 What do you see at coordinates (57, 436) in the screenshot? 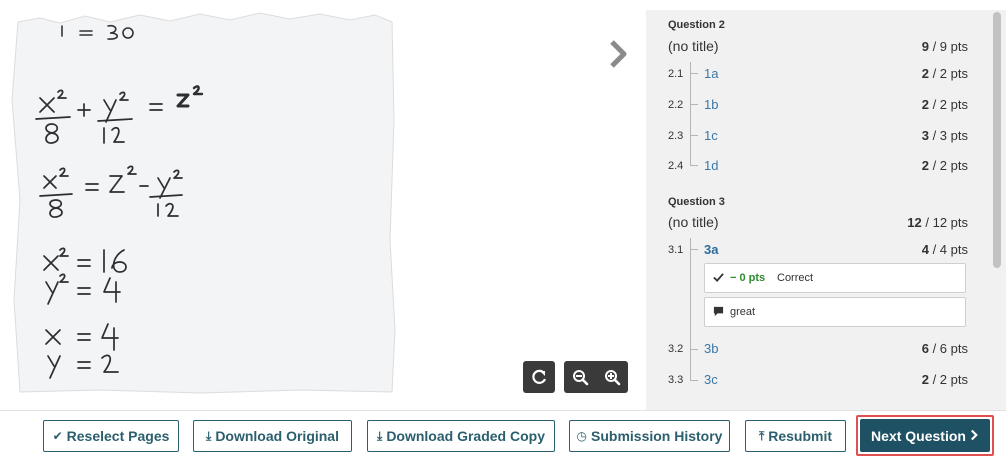
I see `checkmark-icon: ✔` at bounding box center [57, 436].